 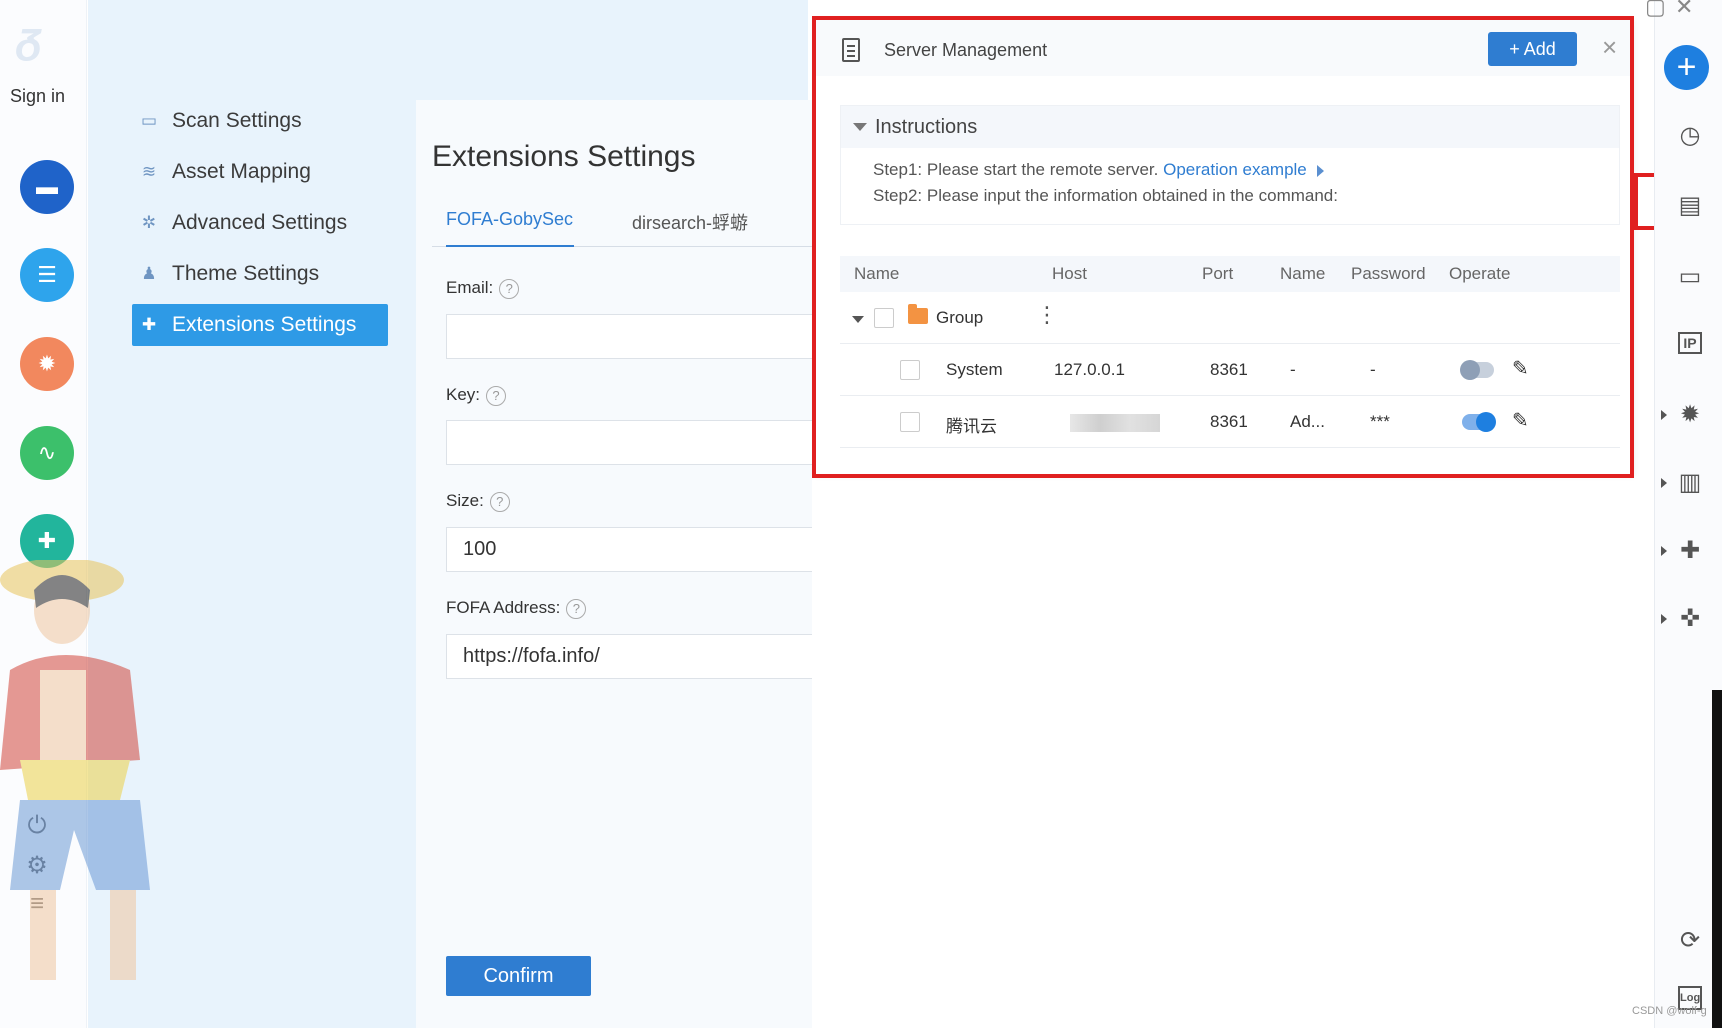 I want to click on nav-advanced-settings: ✲ Advanced Settings, so click(x=260, y=223).